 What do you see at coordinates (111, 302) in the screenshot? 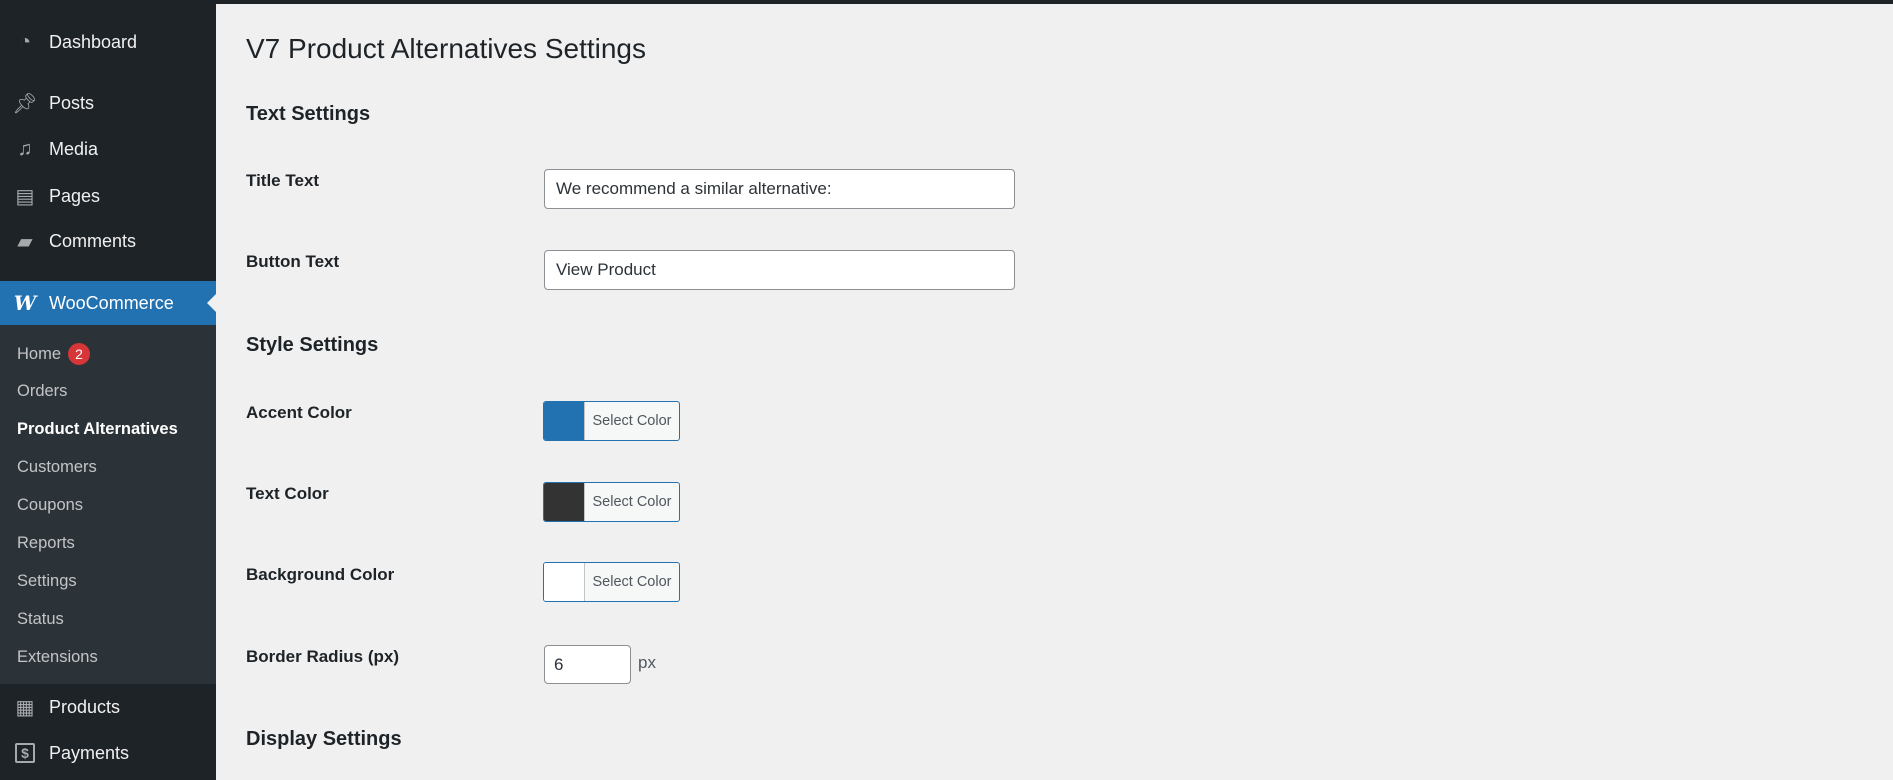
I see `menu-label: WooCommerce` at bounding box center [111, 302].